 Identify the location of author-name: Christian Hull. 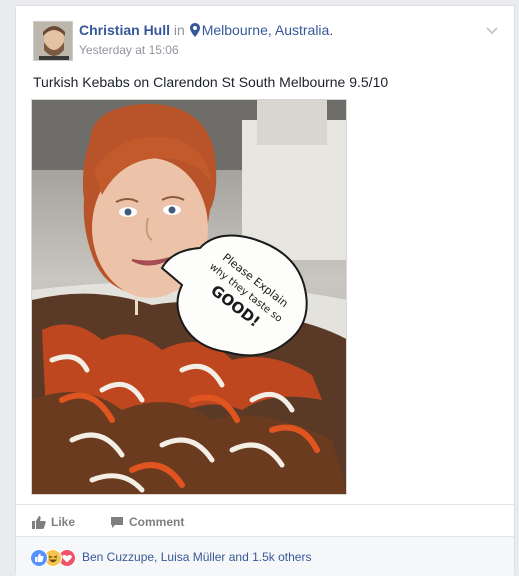
(124, 30).